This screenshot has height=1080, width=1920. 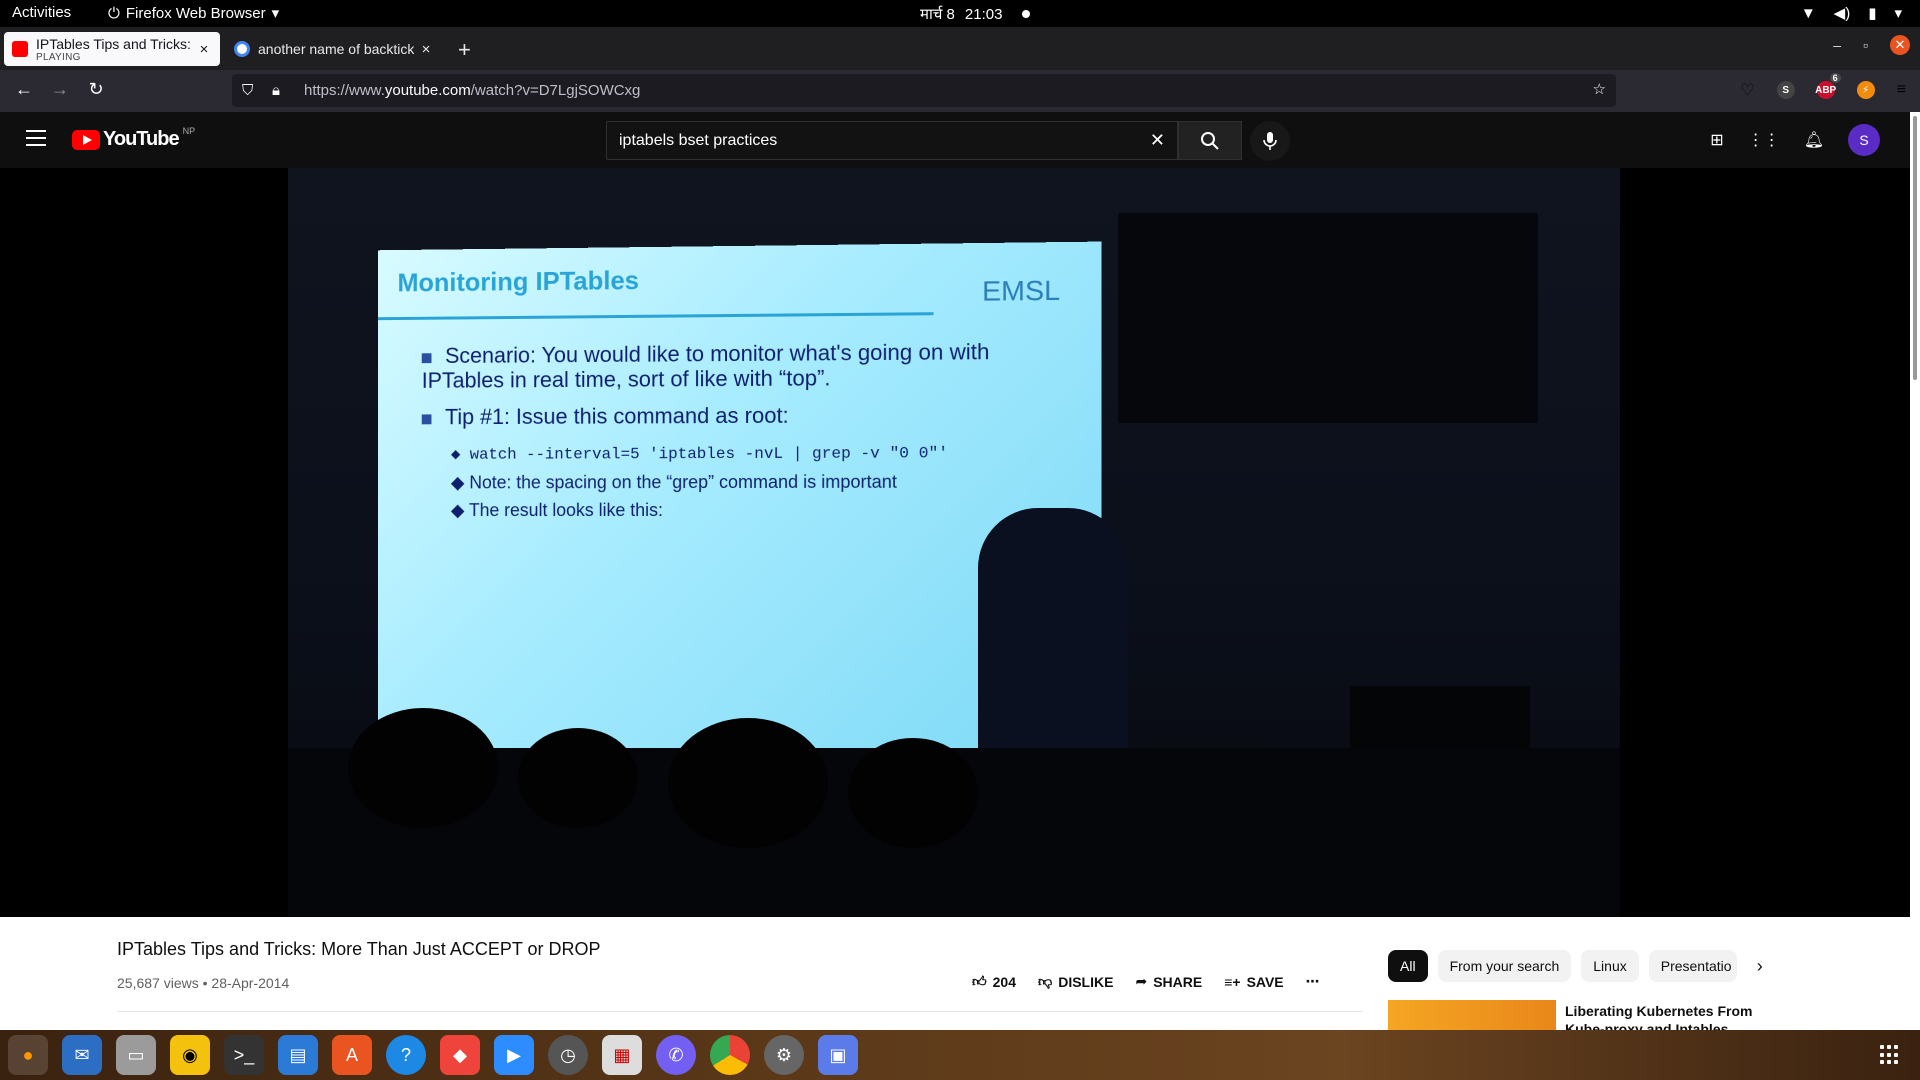 I want to click on activities-button: Activities, so click(x=41, y=12).